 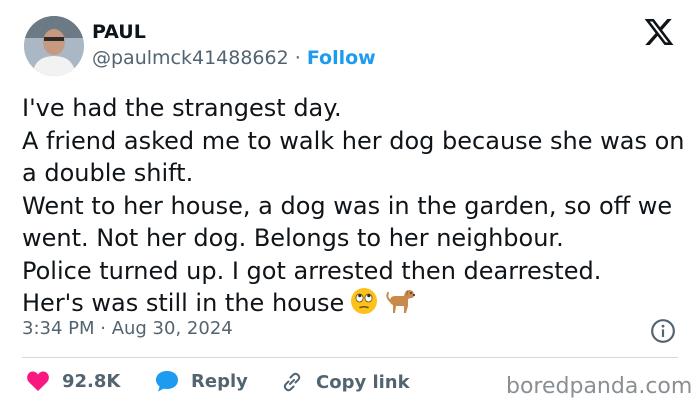 I want to click on heart-icon, so click(x=38, y=381).